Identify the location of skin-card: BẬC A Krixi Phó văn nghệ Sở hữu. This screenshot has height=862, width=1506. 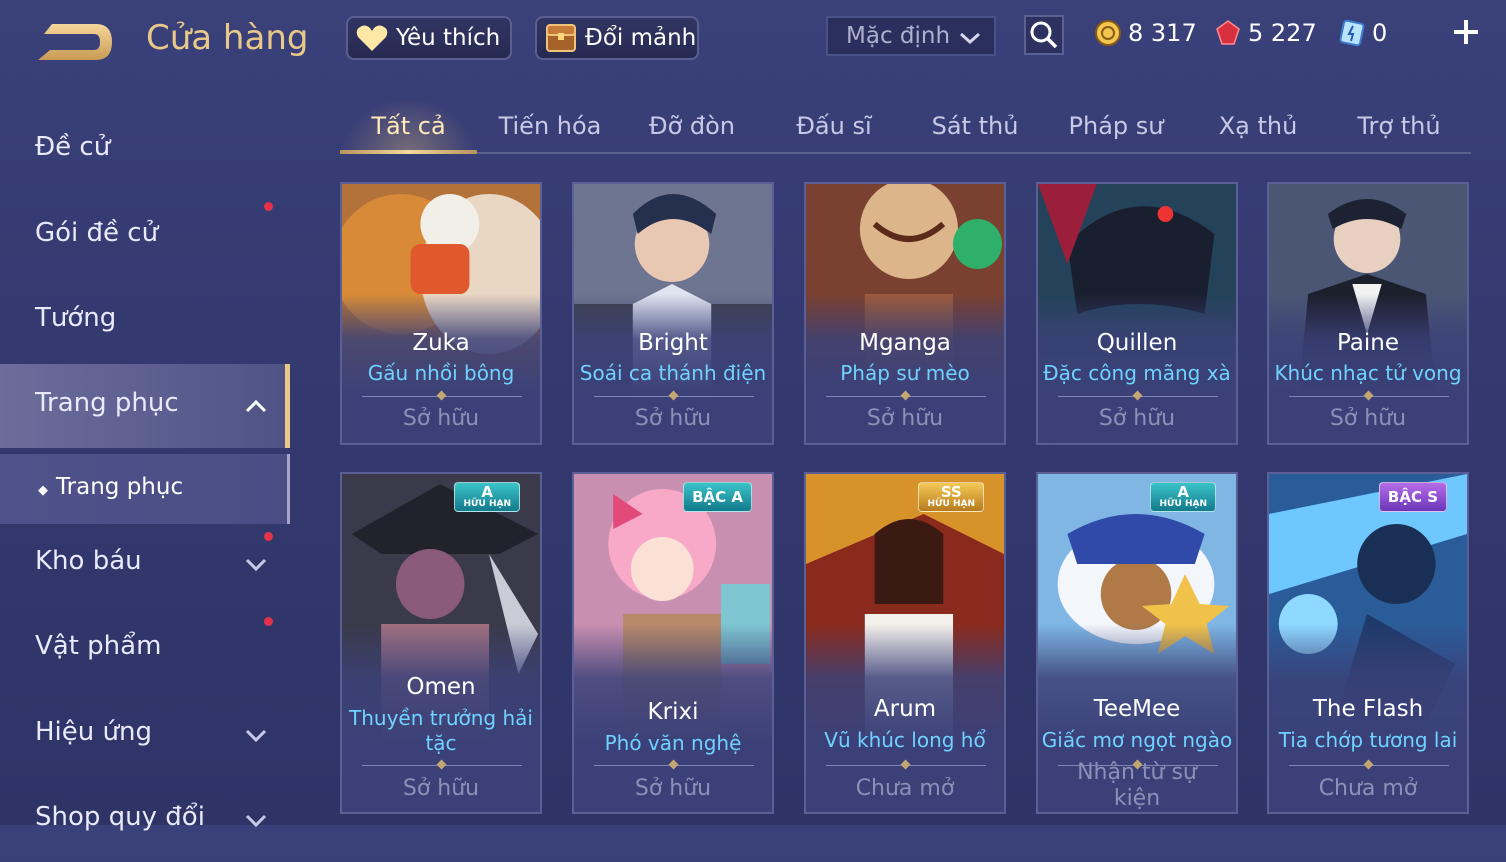
(673, 643).